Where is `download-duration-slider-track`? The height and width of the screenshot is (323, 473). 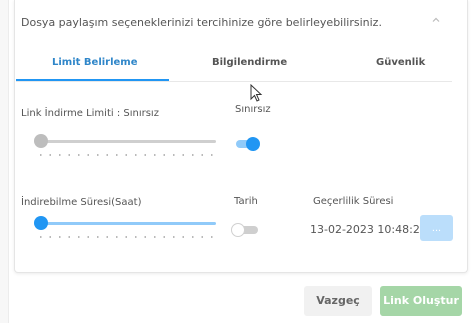 download-duration-slider-track is located at coordinates (125, 223).